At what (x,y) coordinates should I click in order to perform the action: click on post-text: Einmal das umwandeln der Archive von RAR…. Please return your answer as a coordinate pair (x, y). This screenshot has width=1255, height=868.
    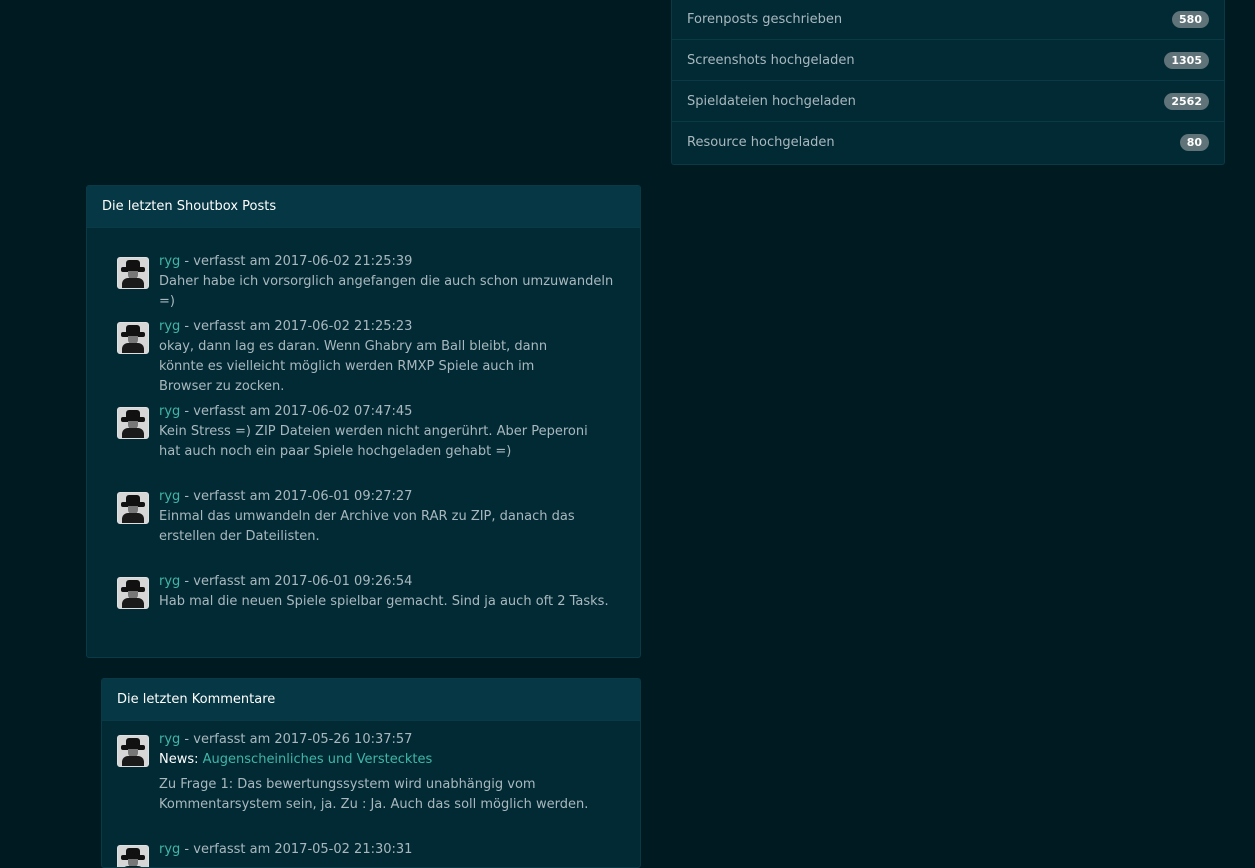
    Looking at the image, I should click on (367, 526).